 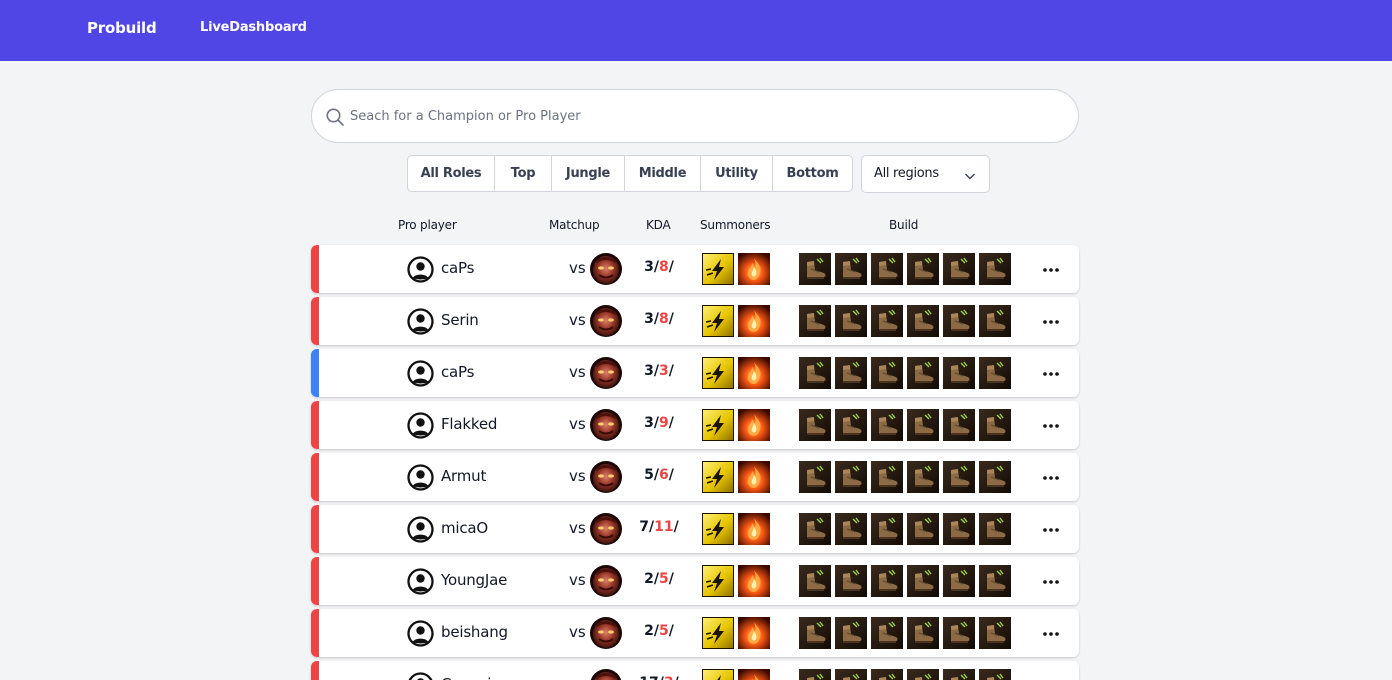 What do you see at coordinates (695, 269) in the screenshot?
I see `match-row: caPs 2 vs 3/8/` at bounding box center [695, 269].